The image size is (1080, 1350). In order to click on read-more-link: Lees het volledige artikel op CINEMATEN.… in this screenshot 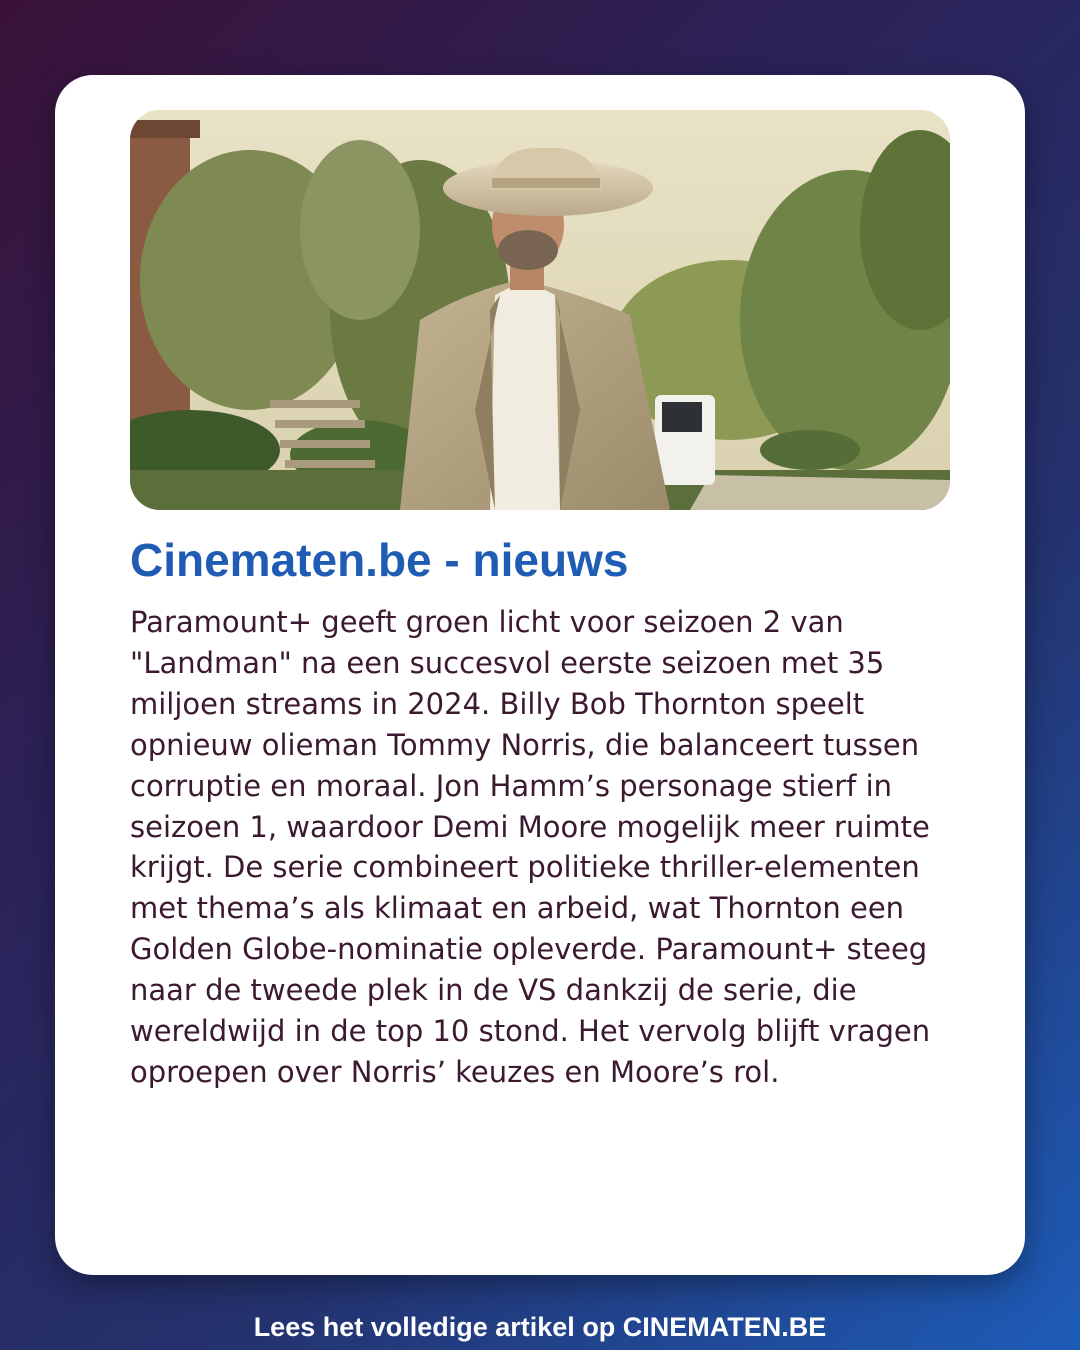, I will do `click(540, 1327)`.